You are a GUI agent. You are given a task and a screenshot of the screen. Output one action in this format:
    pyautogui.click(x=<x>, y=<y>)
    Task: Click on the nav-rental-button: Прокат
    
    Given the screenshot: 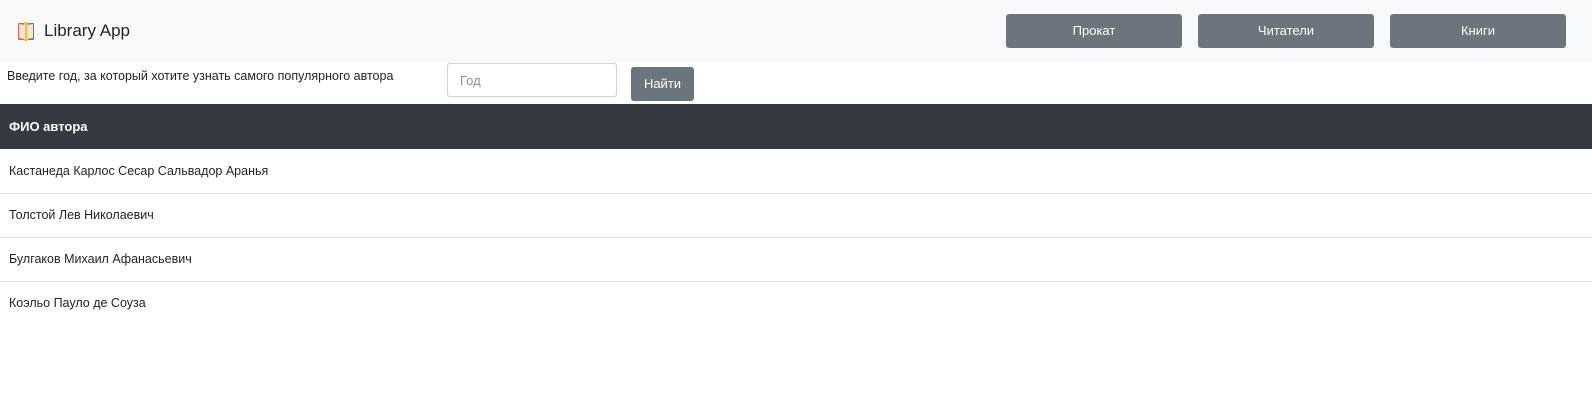 What is the action you would take?
    pyautogui.click(x=1094, y=31)
    